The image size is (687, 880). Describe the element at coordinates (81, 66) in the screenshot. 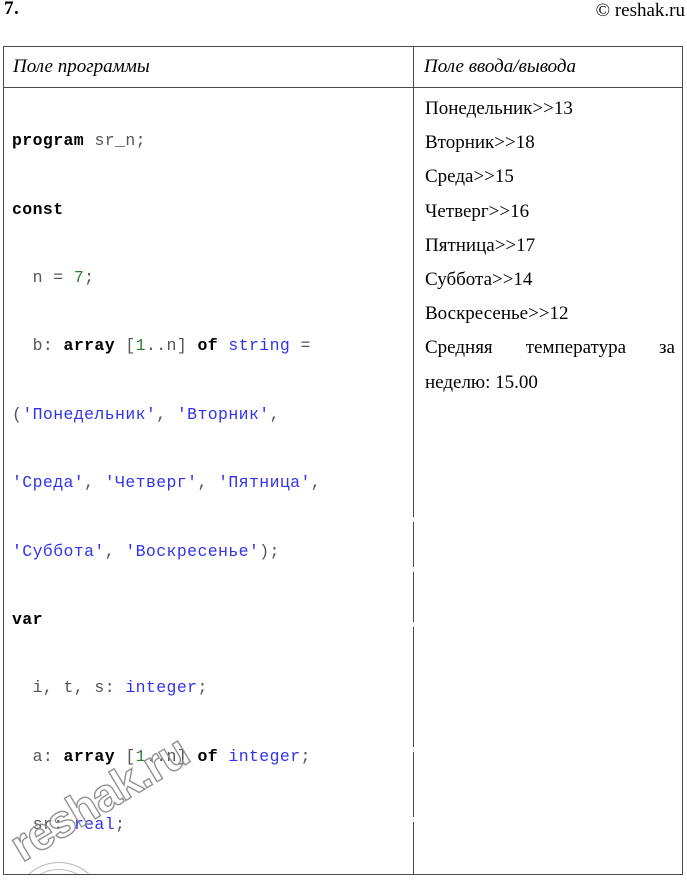

I see `column-header-program: Поле программы` at that location.